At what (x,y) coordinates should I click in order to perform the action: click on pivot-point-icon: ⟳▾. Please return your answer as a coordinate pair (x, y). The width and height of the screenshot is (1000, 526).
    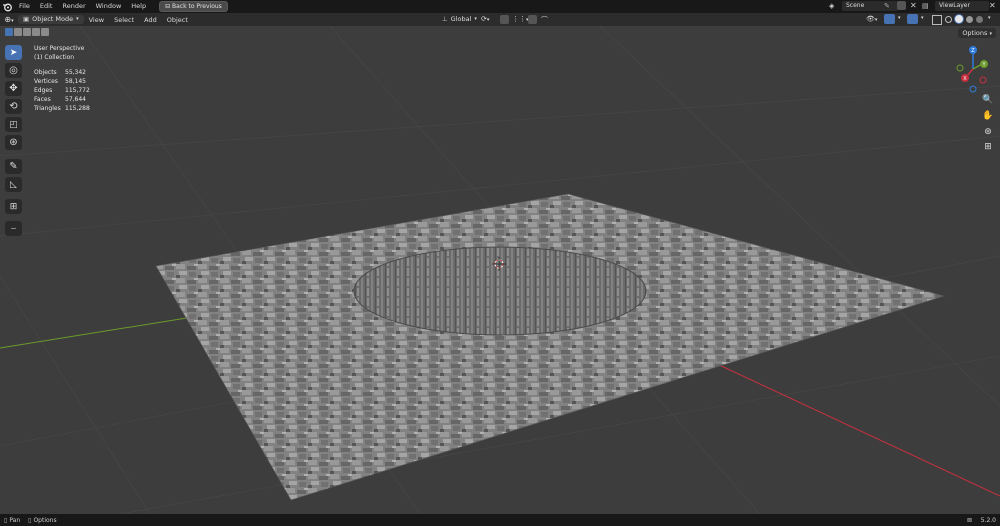
    Looking at the image, I should click on (485, 19).